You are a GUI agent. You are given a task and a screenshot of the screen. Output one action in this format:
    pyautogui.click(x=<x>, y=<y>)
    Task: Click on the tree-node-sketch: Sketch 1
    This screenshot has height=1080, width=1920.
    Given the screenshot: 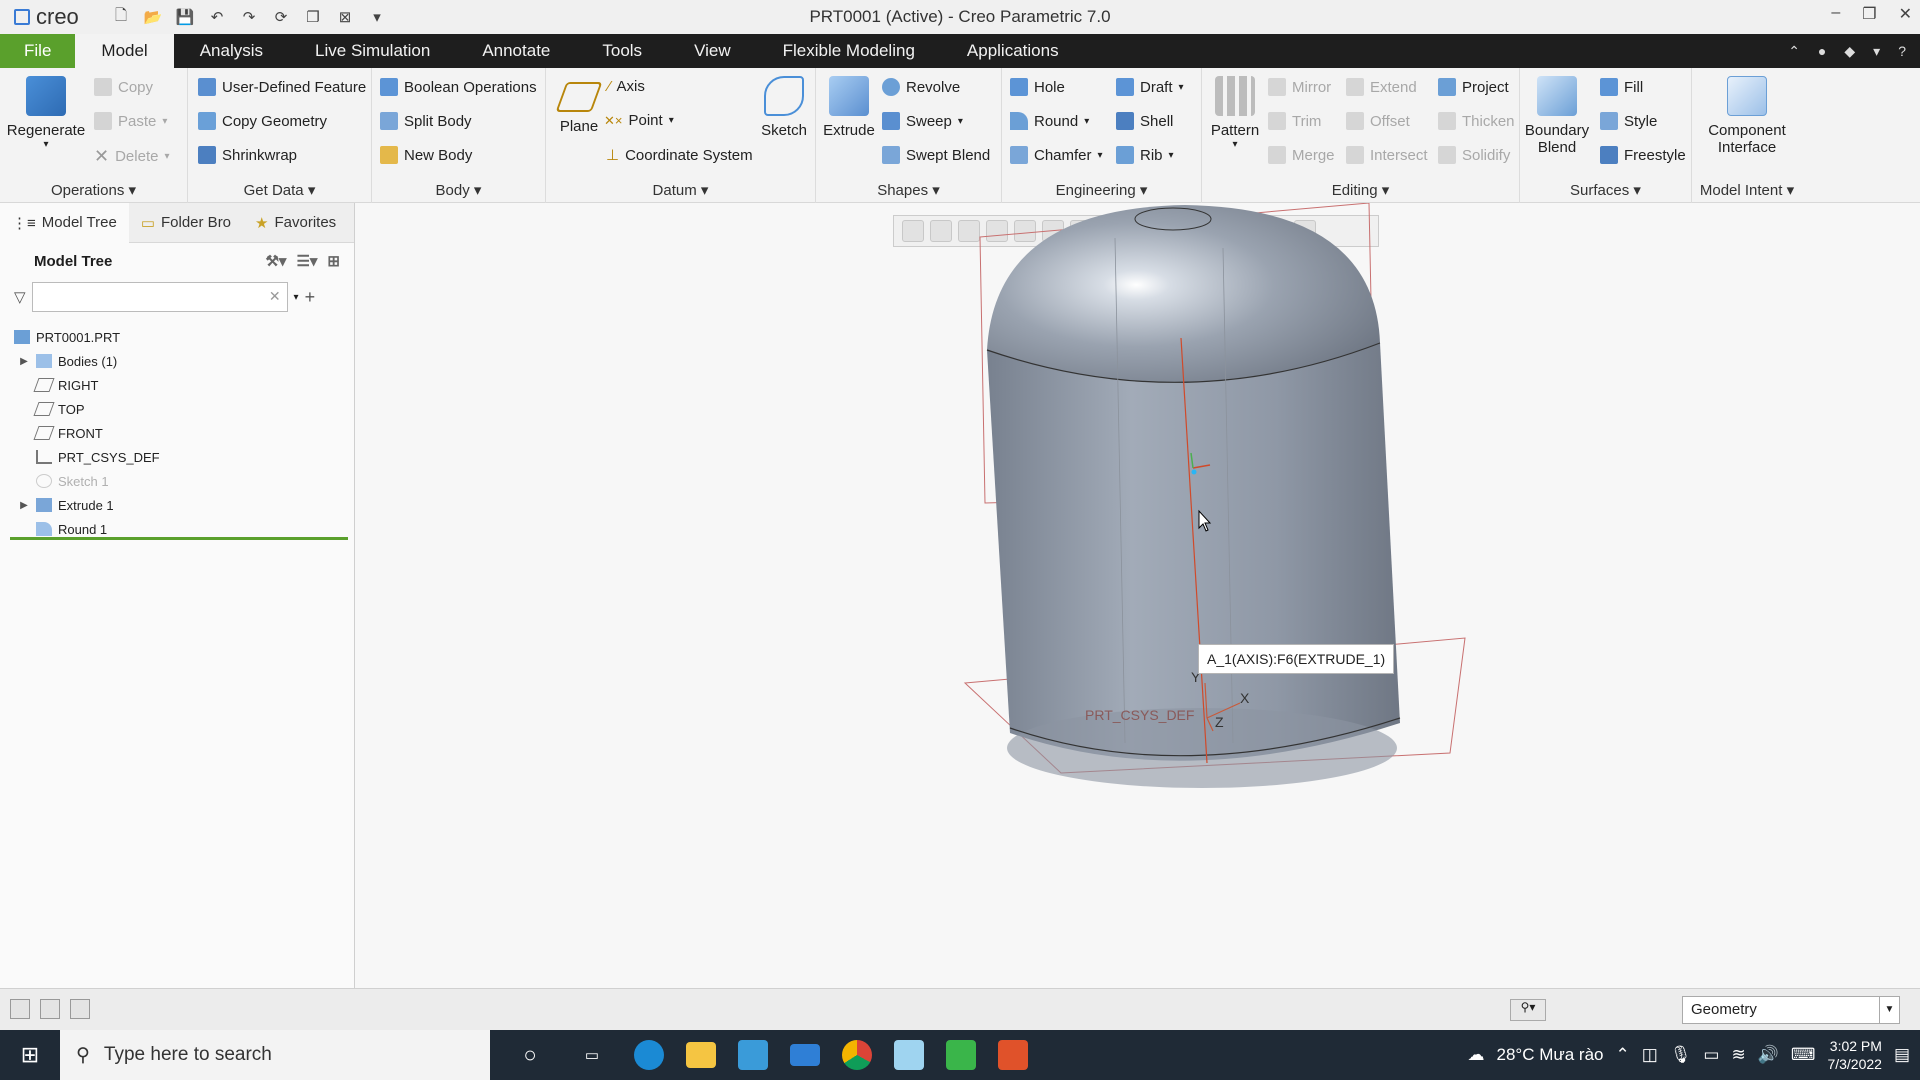 What is the action you would take?
    pyautogui.click(x=177, y=481)
    